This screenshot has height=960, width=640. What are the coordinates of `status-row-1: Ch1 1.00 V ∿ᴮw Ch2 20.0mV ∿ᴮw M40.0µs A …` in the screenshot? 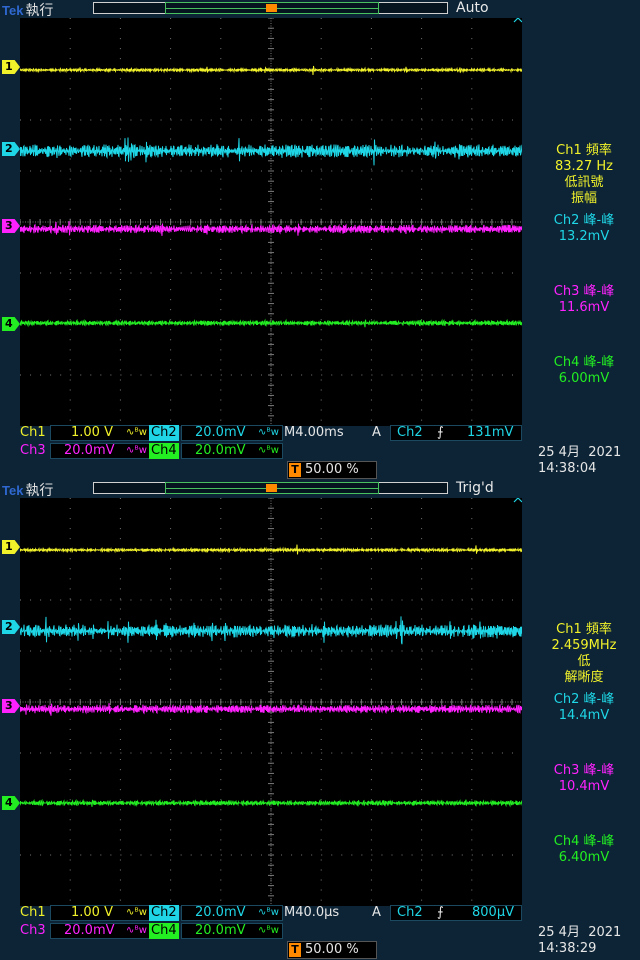 It's located at (275, 913).